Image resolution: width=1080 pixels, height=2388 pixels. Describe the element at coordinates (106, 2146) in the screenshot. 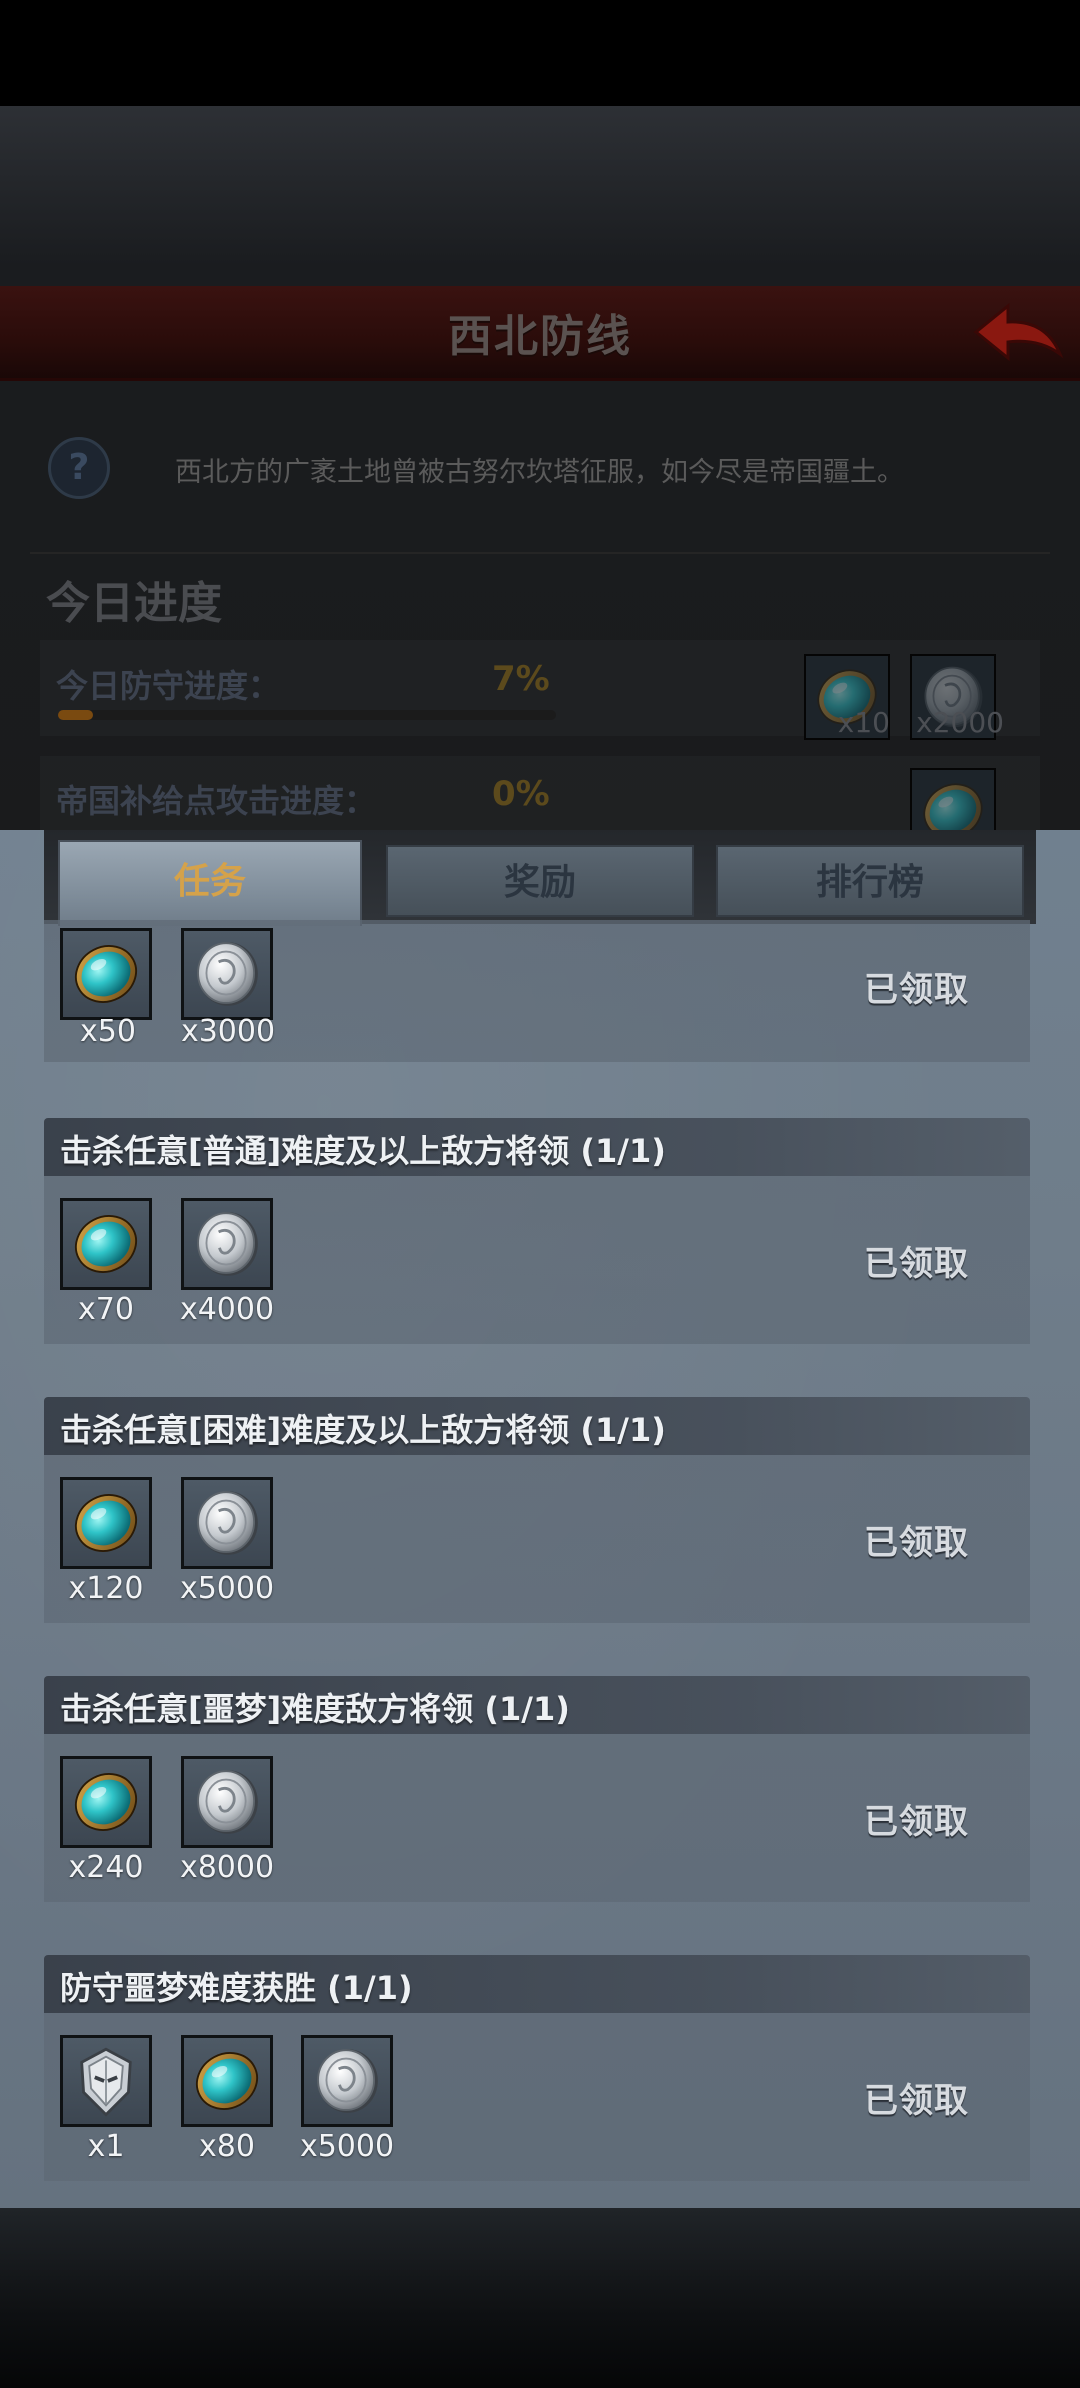

I see `reward-qty: x1` at that location.